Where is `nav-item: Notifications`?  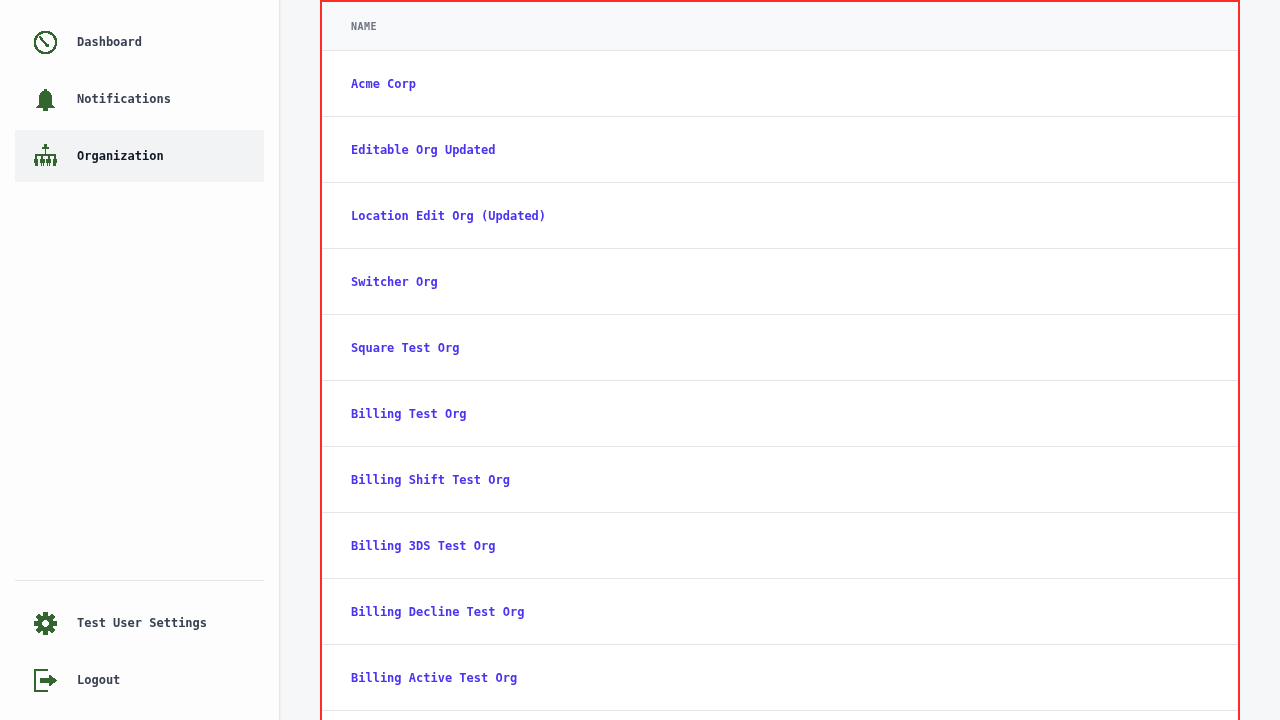 nav-item: Notifications is located at coordinates (139, 99).